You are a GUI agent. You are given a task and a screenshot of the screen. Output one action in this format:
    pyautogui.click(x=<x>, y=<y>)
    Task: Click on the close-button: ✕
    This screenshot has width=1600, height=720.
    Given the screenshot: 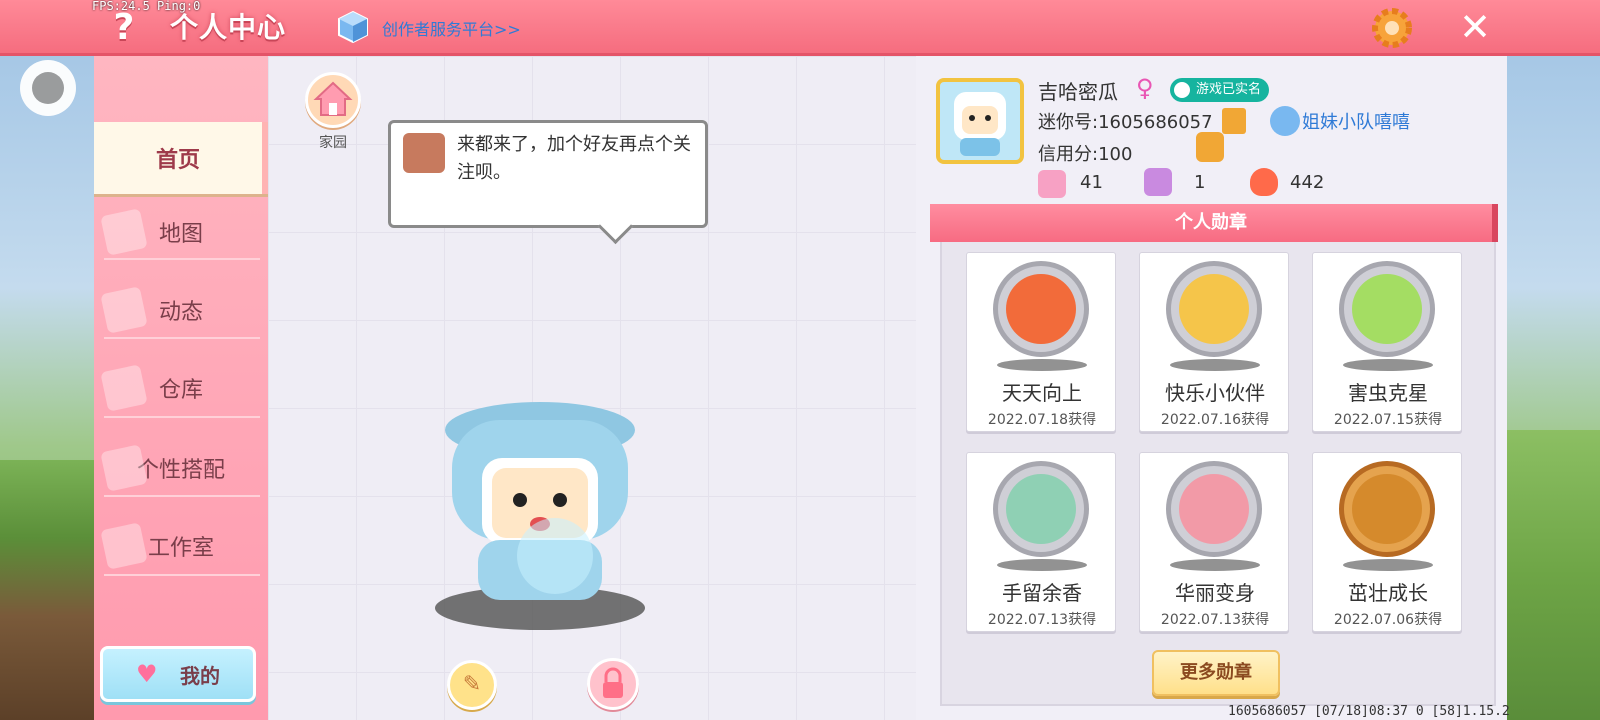 What is the action you would take?
    pyautogui.click(x=1475, y=27)
    